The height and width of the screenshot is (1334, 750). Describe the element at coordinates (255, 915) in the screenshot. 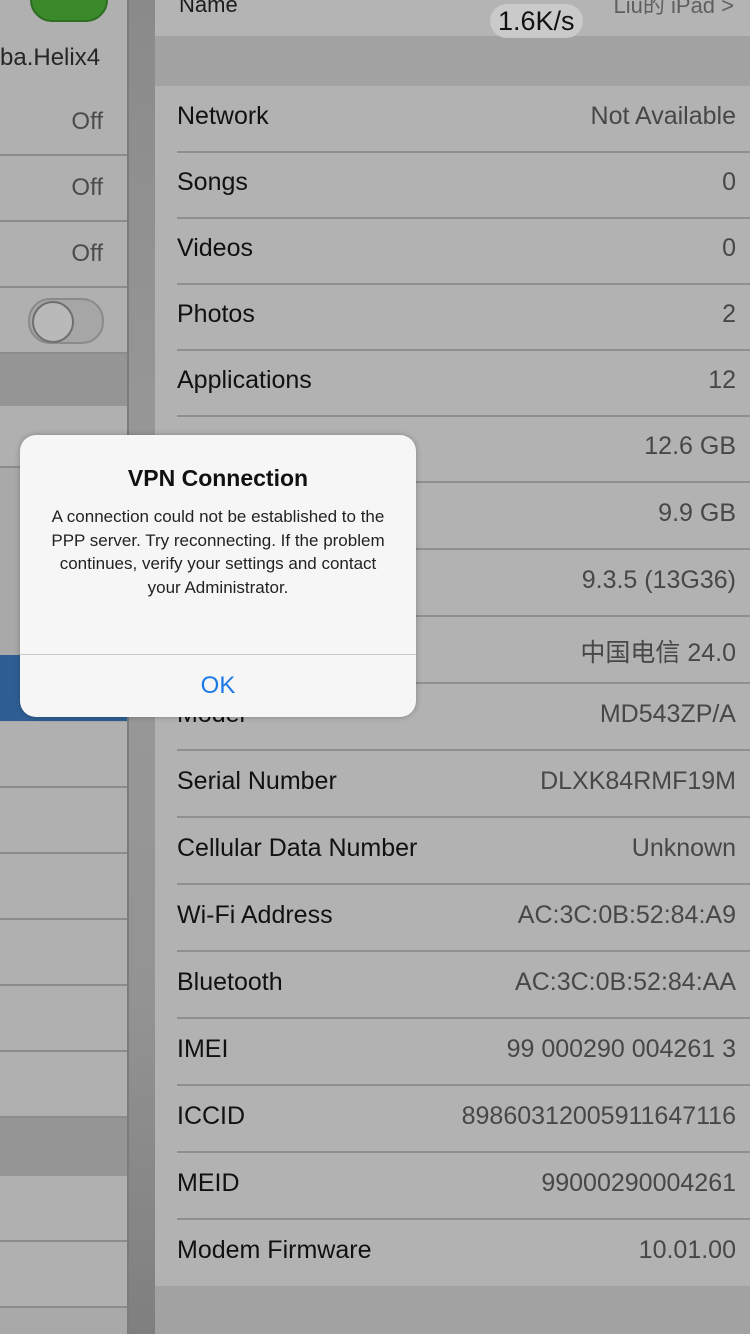

I see `info-label: Wi-Fi Address` at that location.